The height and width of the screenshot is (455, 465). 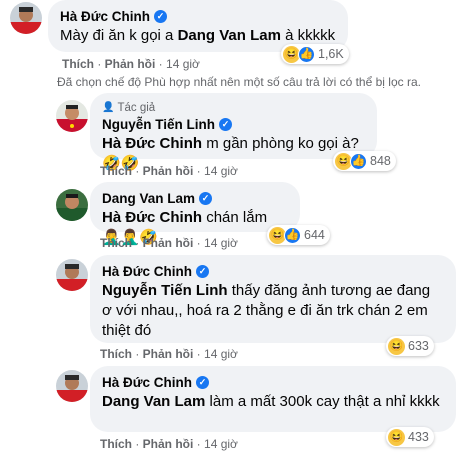 I want to click on reaction-count: 1,6K, so click(x=331, y=54).